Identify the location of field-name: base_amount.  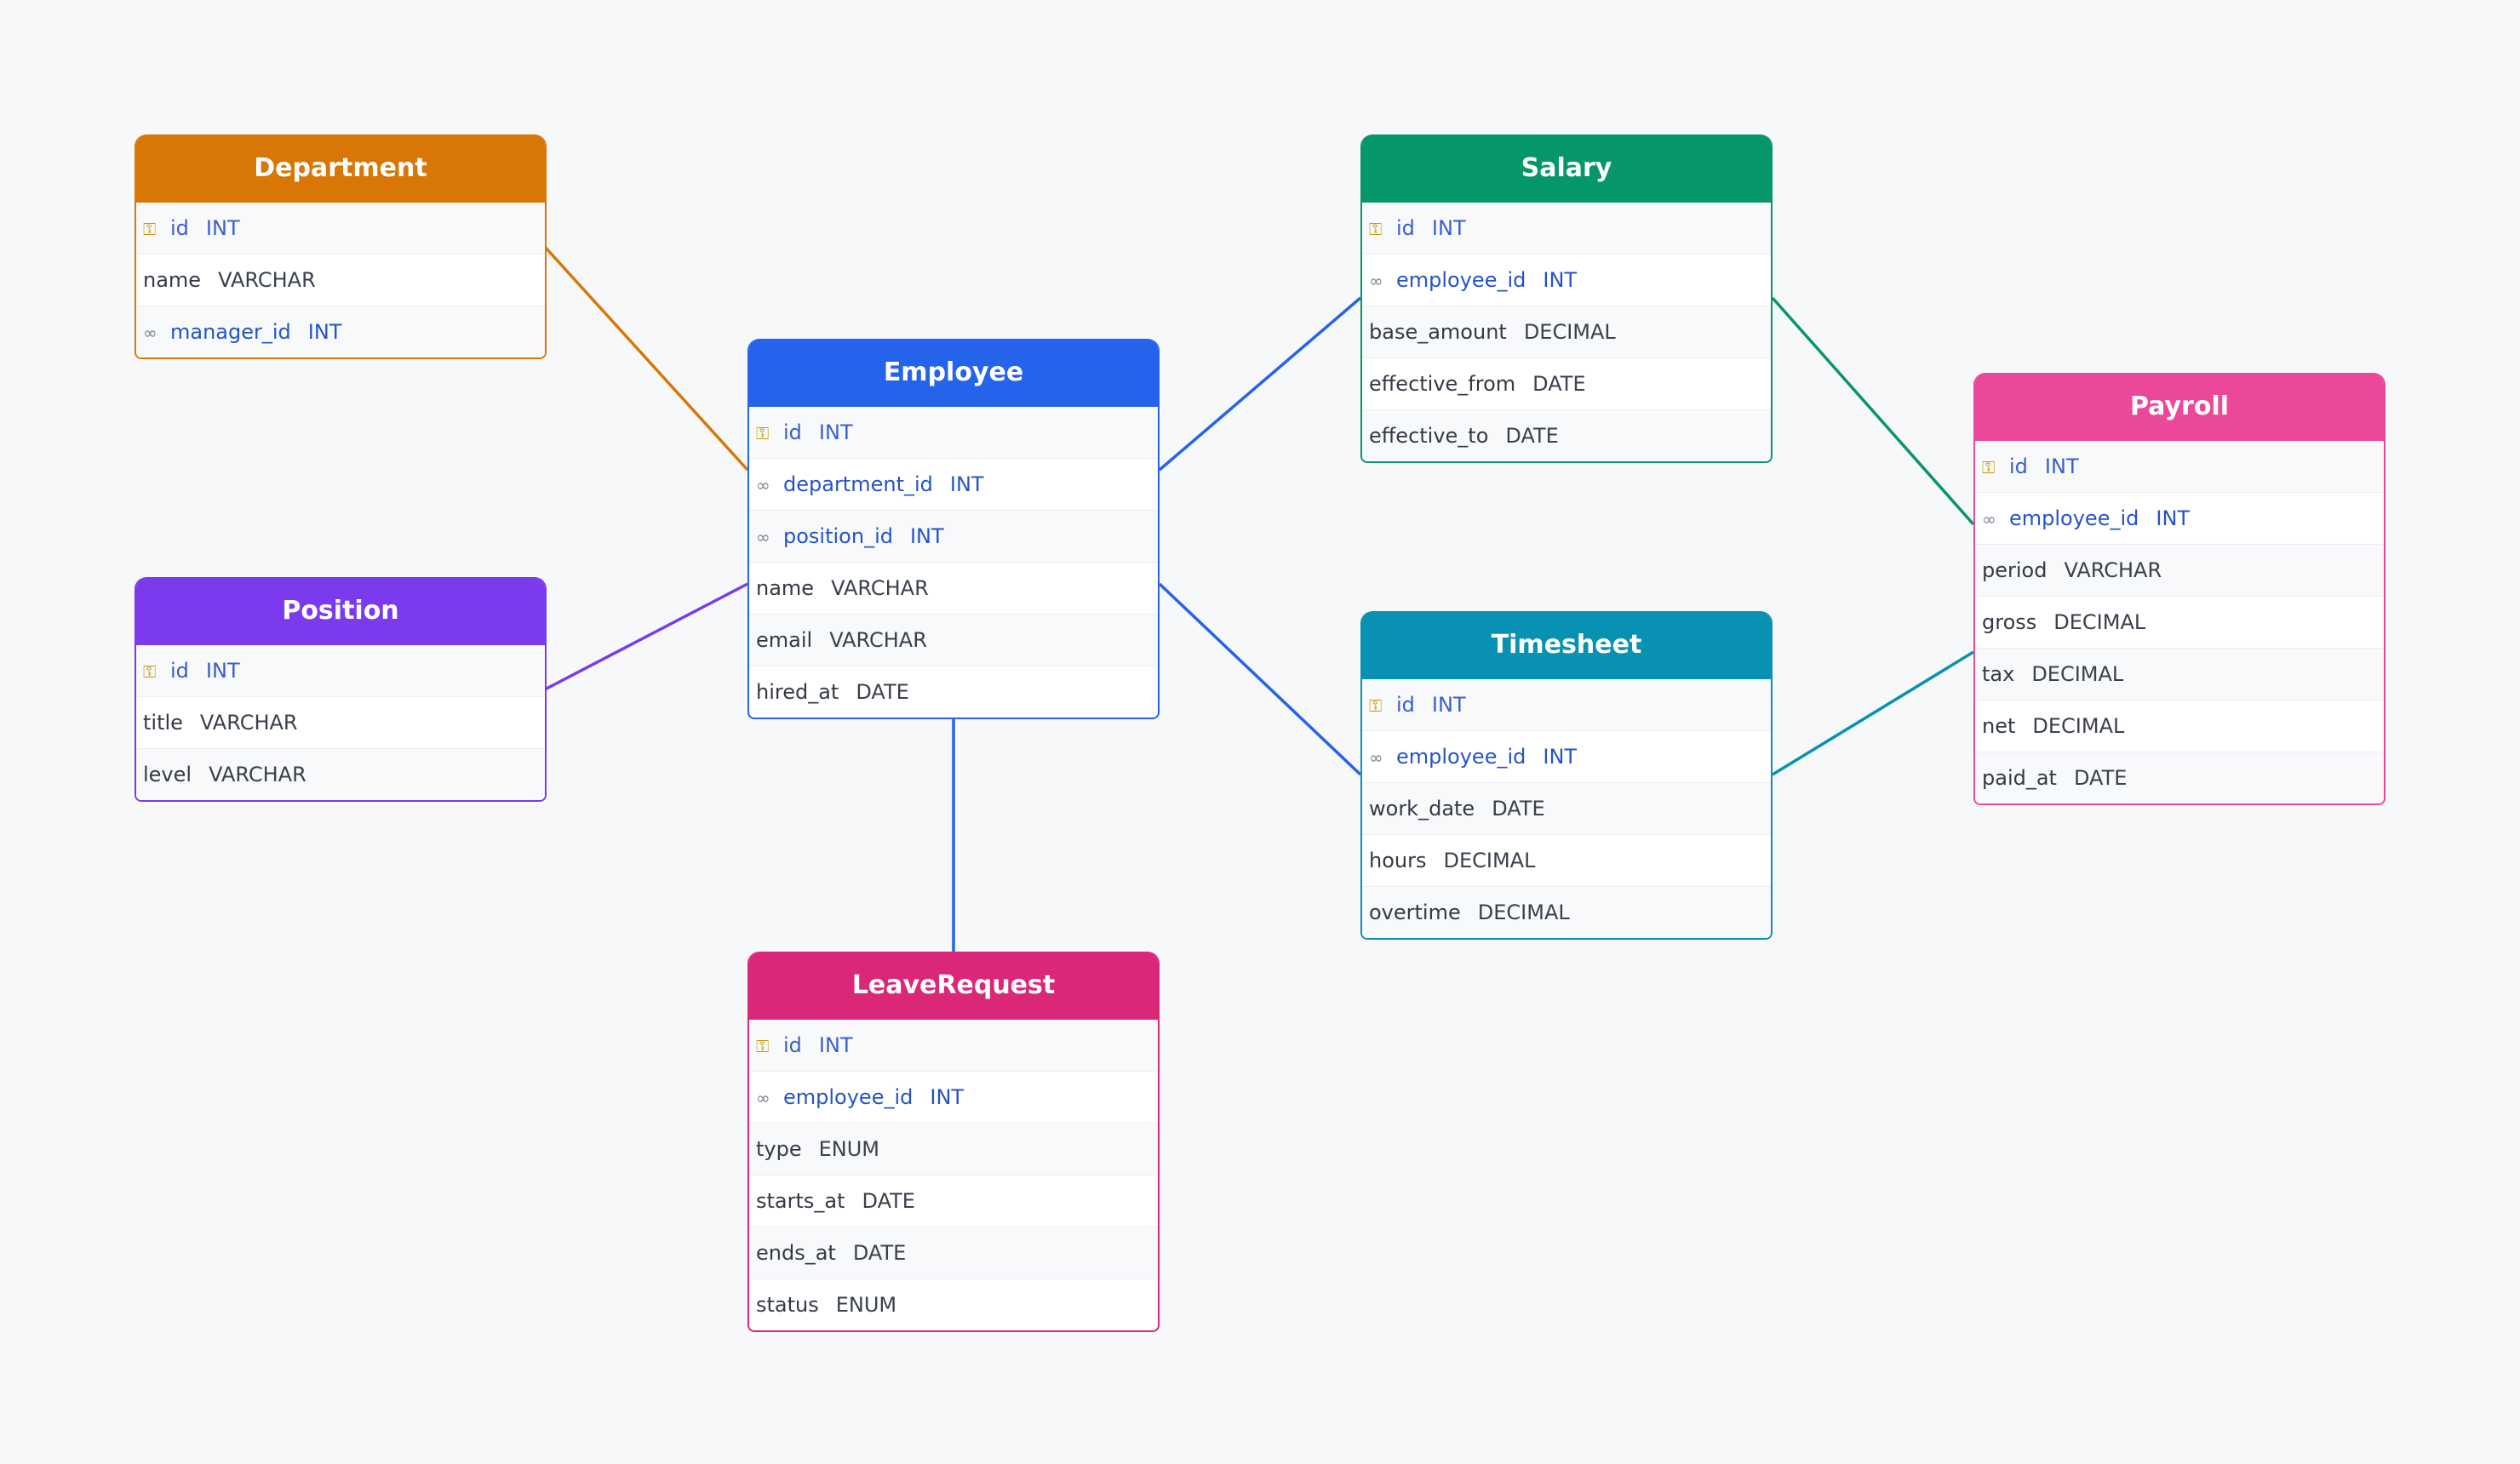
(1438, 332).